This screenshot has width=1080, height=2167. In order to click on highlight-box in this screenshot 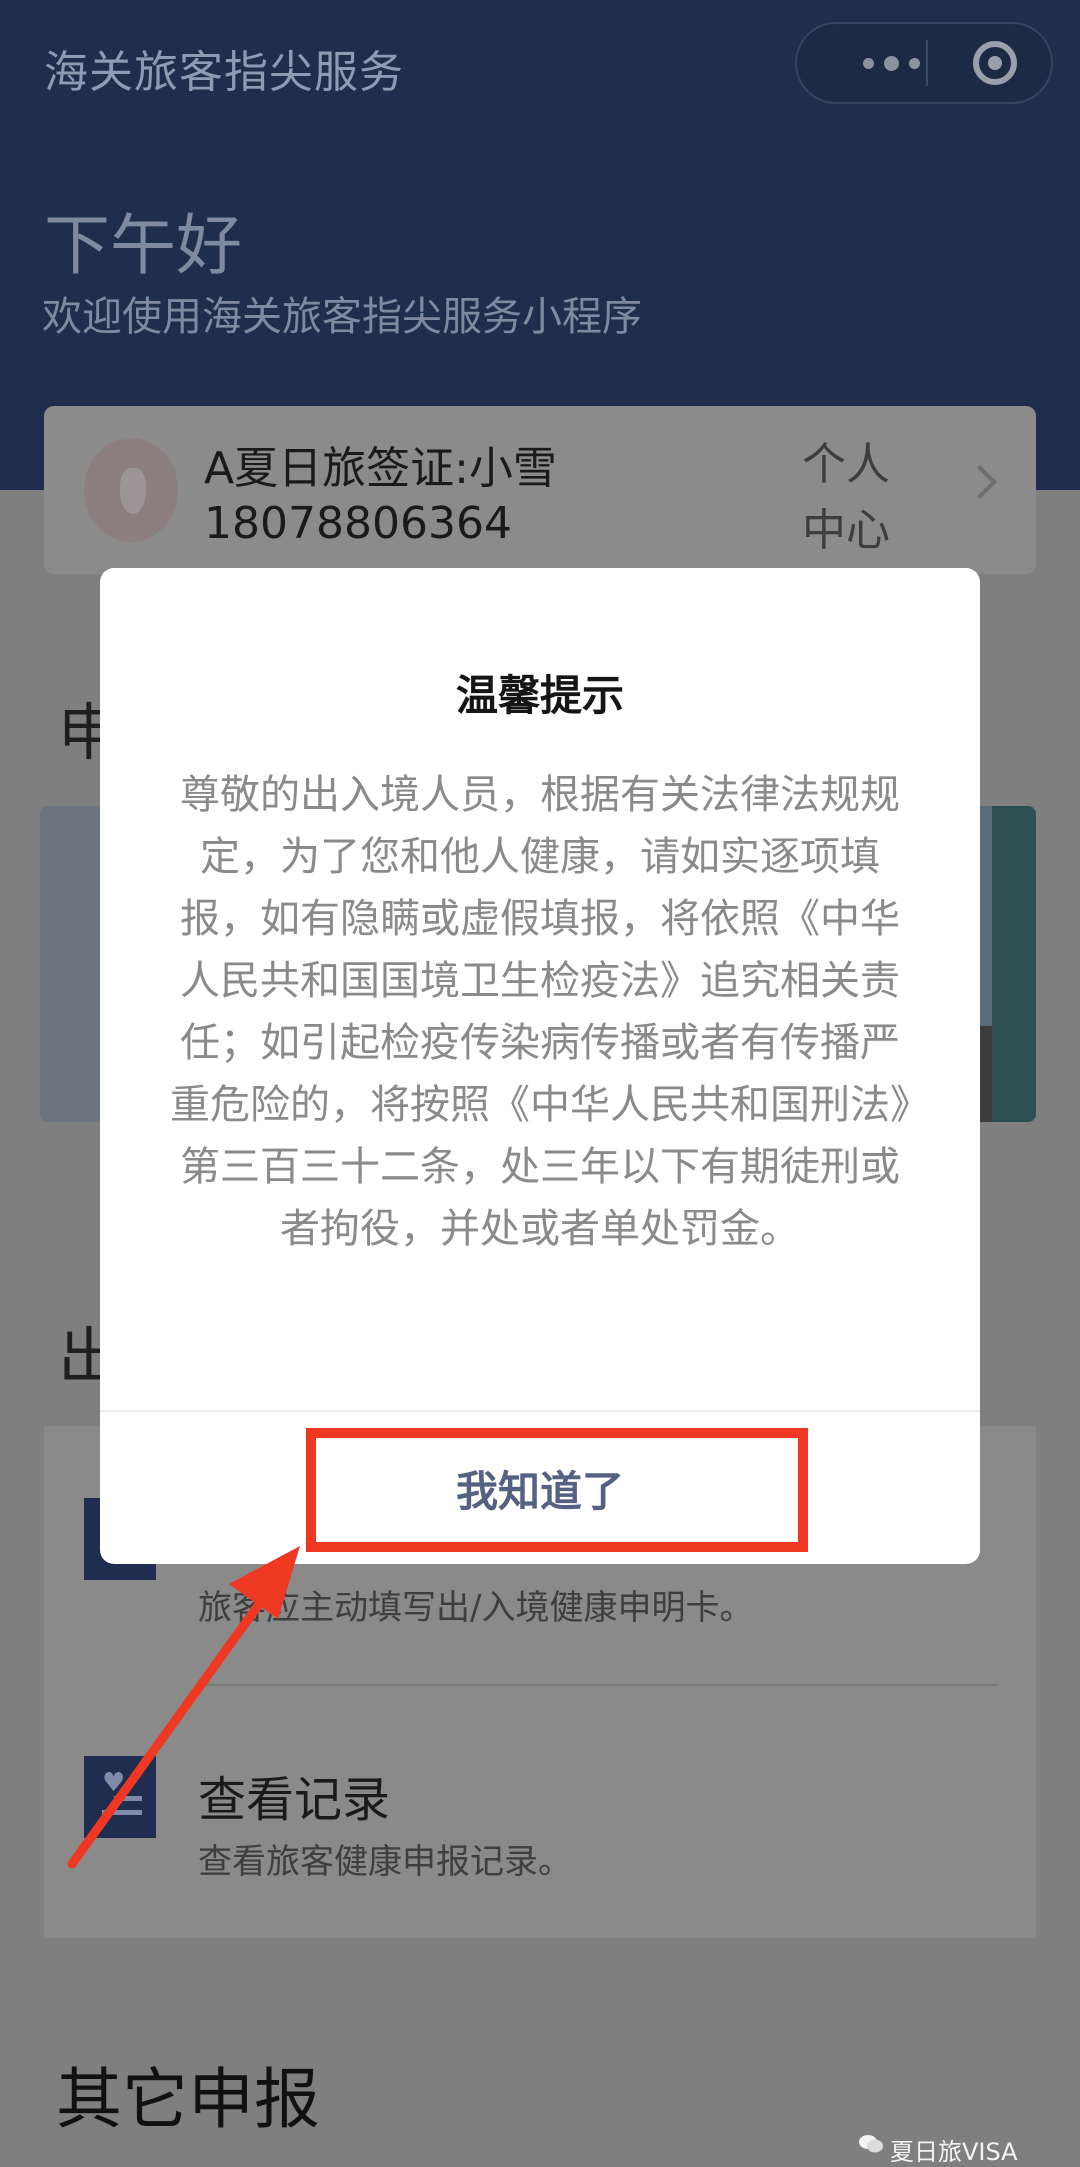, I will do `click(557, 1490)`.